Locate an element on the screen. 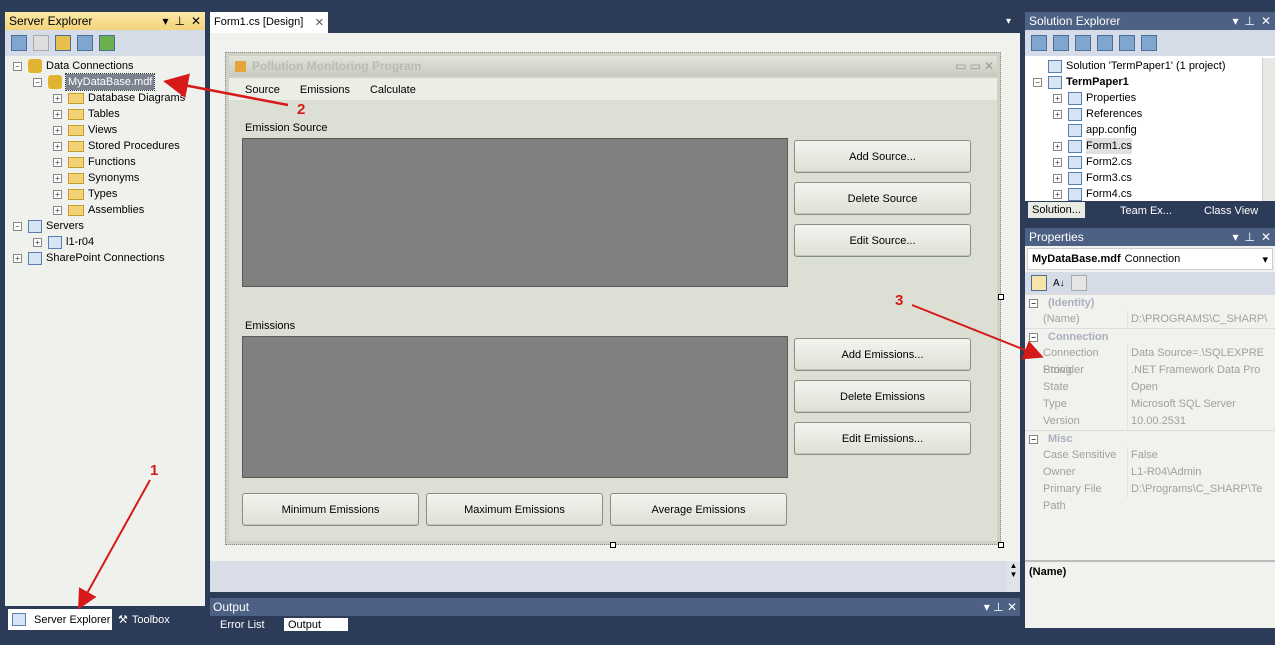 This screenshot has width=1275, height=645. annotation-label-2: 2 is located at coordinates (301, 109).